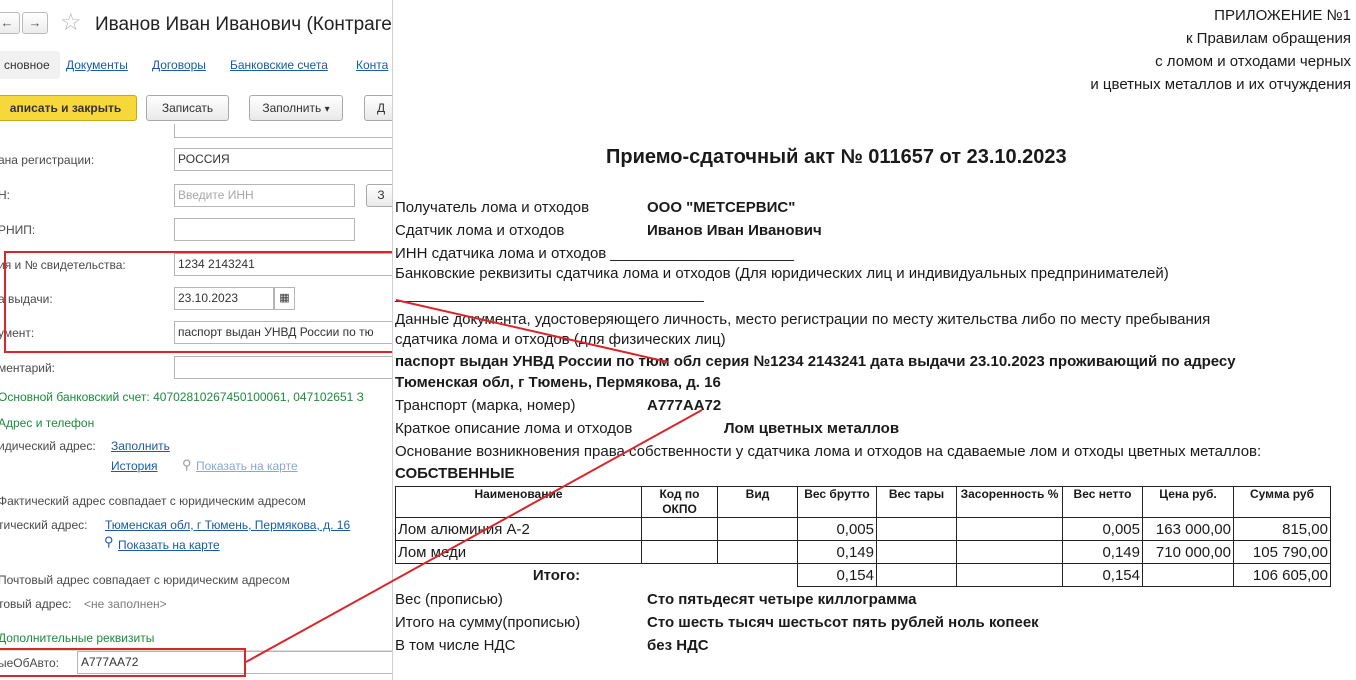  I want to click on back-button: ←, so click(10, 23).